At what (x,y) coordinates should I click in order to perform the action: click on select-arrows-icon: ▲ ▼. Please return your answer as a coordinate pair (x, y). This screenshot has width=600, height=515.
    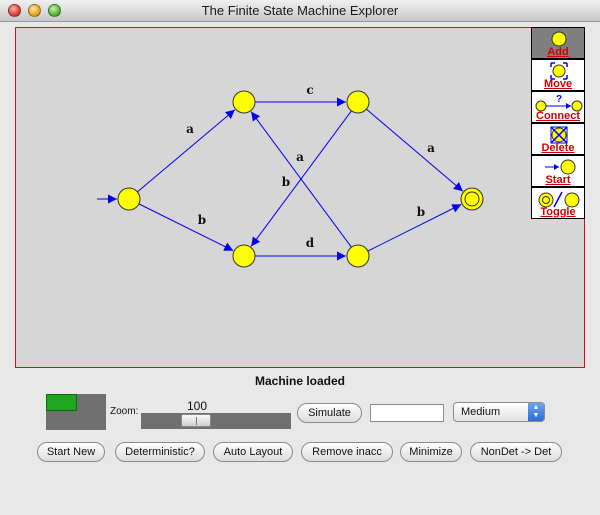
    Looking at the image, I should click on (536, 412).